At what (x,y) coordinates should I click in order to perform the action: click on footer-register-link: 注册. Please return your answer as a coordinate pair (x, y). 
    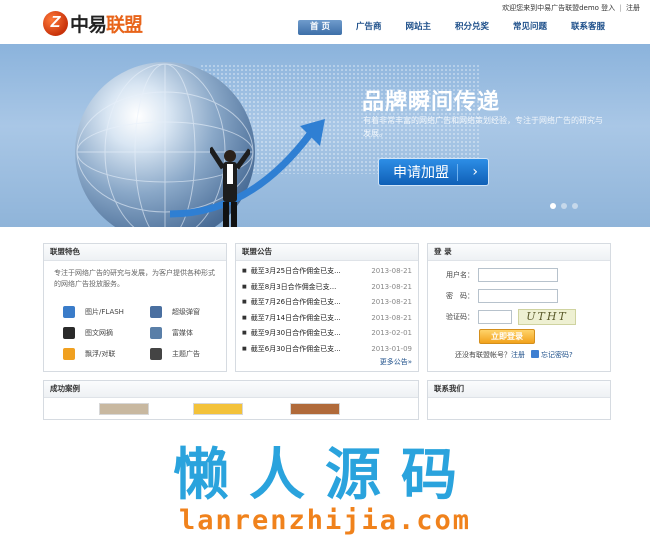
    Looking at the image, I should click on (518, 355).